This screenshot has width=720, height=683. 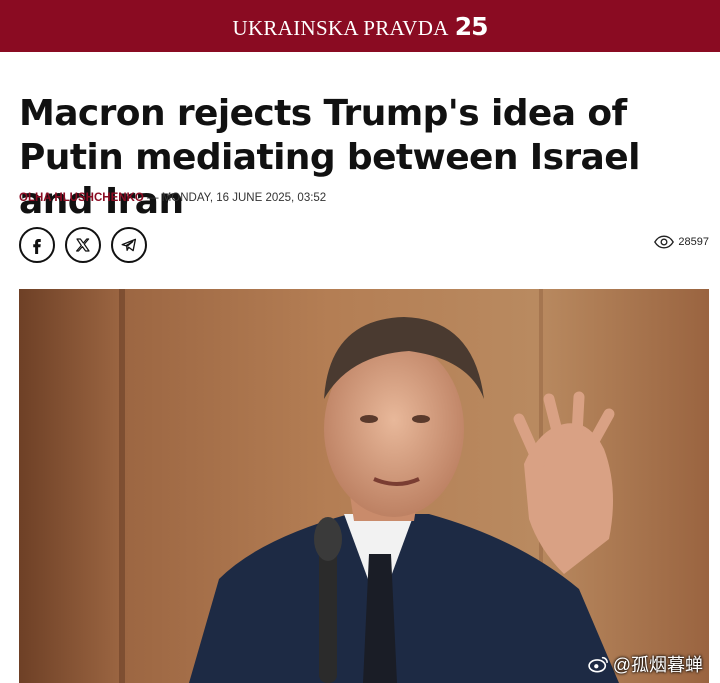 I want to click on share-facebook-button, so click(x=37, y=245).